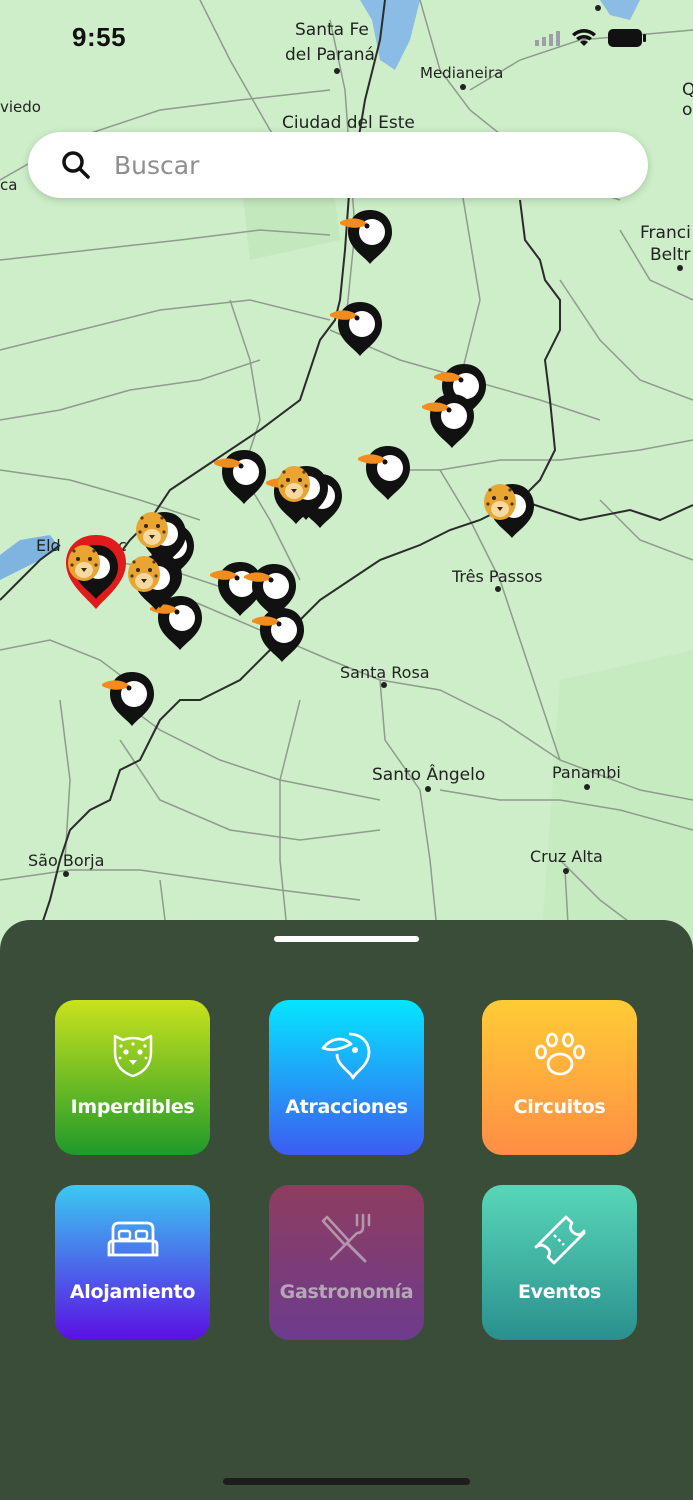 This screenshot has height=1500, width=693. What do you see at coordinates (346, 1107) in the screenshot?
I see `category-label: Atracciones` at bounding box center [346, 1107].